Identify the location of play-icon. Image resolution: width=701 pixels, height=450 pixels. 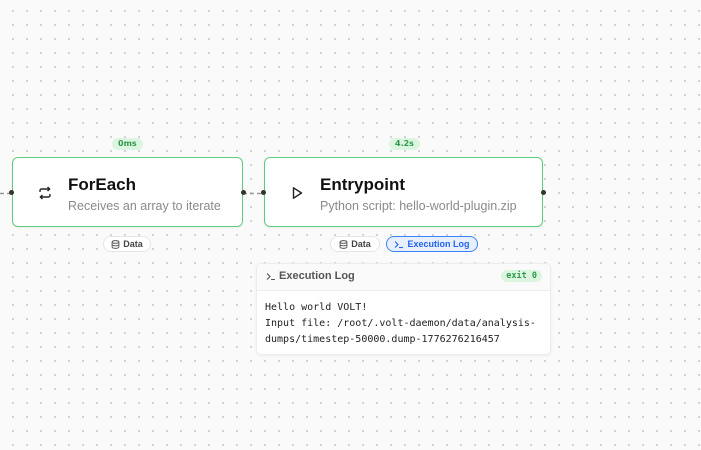
(297, 193).